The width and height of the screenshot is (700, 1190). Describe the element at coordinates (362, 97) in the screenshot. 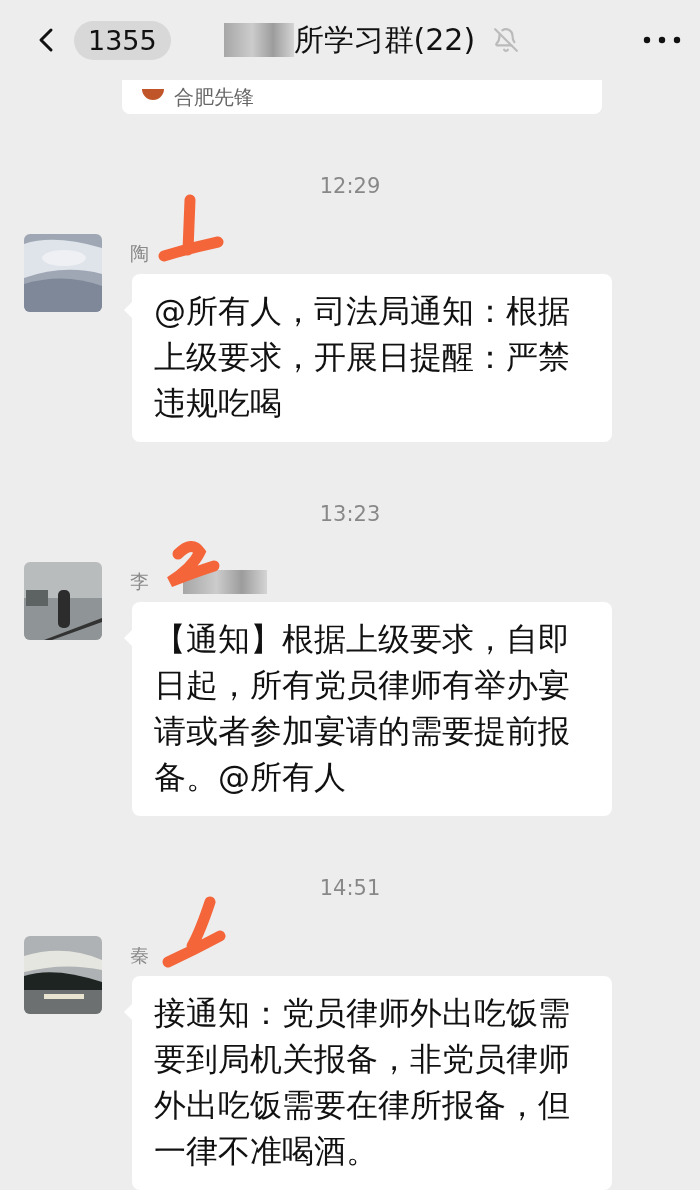

I see `shared-card: 合肥先锋` at that location.